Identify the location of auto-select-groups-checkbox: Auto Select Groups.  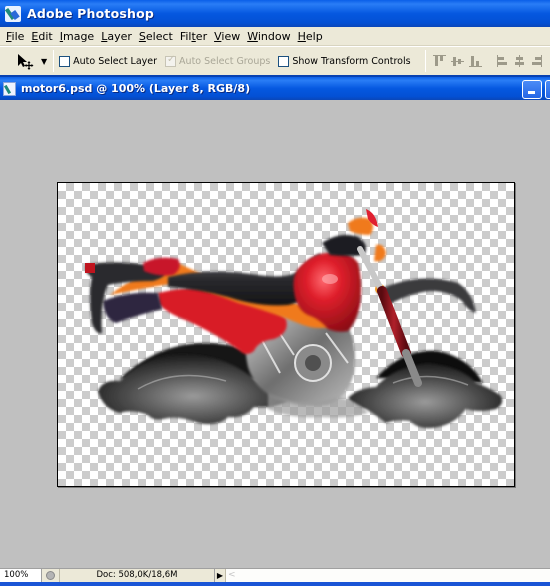
(218, 60).